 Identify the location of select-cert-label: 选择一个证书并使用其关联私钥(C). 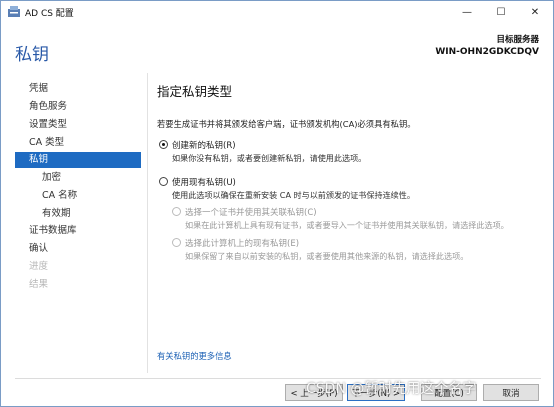
(251, 212).